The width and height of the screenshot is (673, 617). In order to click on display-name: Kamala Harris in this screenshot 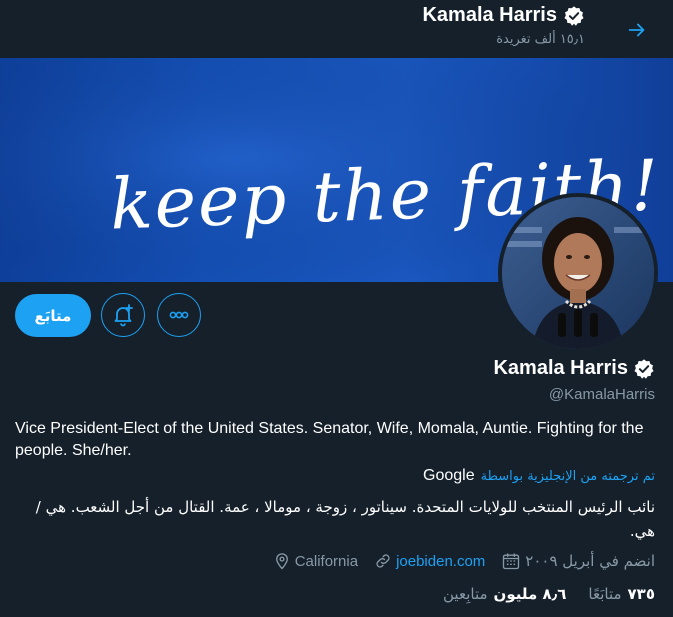, I will do `click(560, 368)`.